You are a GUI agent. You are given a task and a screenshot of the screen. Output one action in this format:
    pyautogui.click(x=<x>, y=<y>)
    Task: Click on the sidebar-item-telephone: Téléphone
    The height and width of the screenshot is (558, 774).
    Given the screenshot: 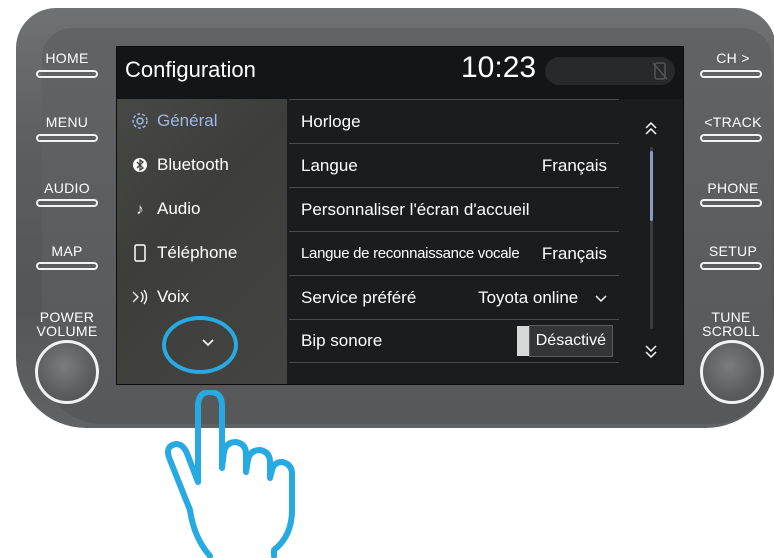 What is the action you would take?
    pyautogui.click(x=202, y=253)
    